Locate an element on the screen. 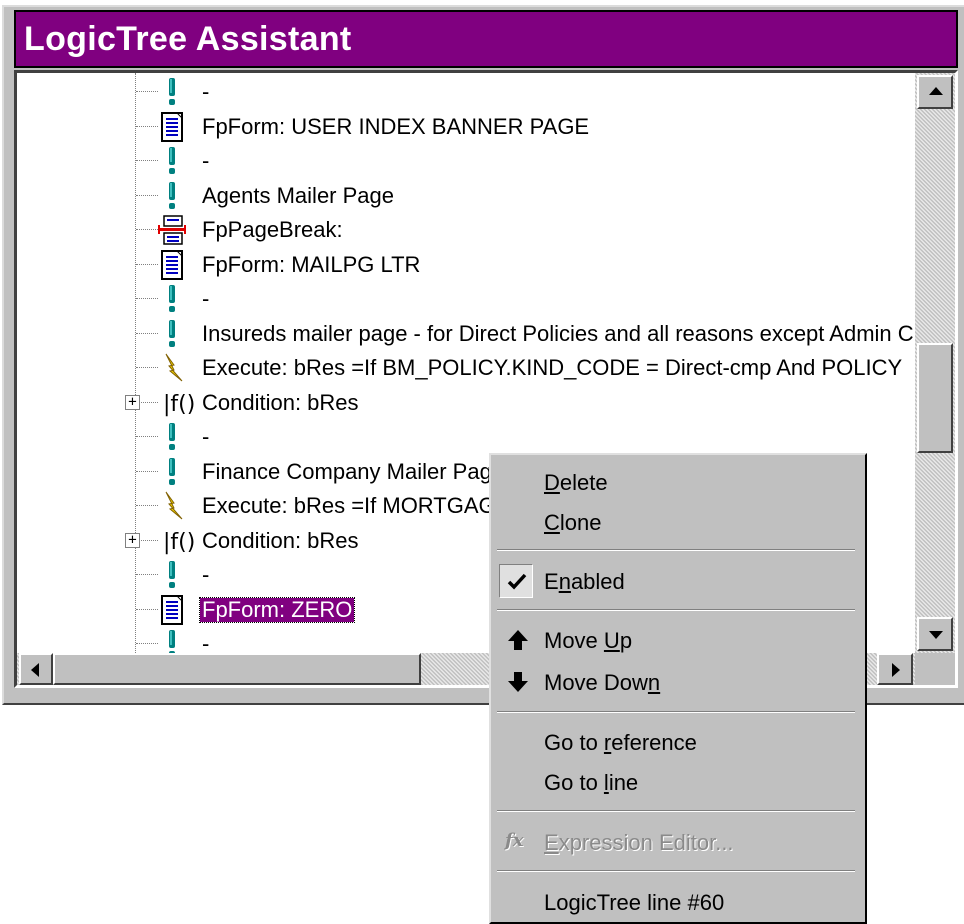 Image resolution: width=964 pixels, height=924 pixels. tree-row-label: Finance Company Mailer Page is located at coordinates (353, 471).